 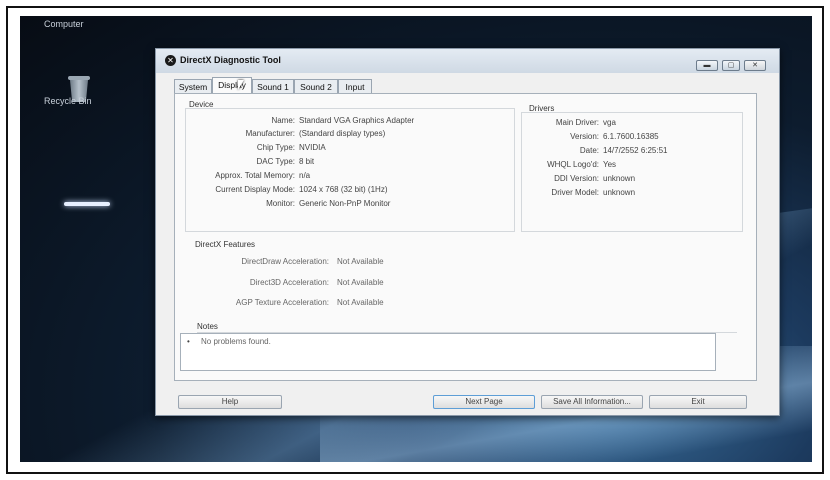 What do you see at coordinates (280, 203) in the screenshot?
I see `device-label: Monitor:` at bounding box center [280, 203].